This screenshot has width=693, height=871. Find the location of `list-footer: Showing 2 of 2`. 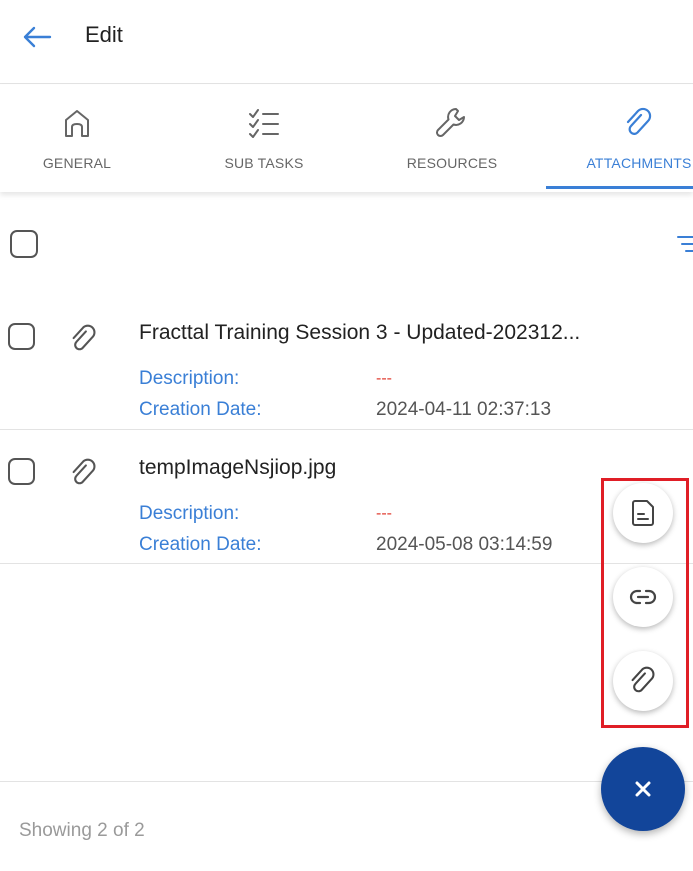

list-footer: Showing 2 of 2 is located at coordinates (346, 826).